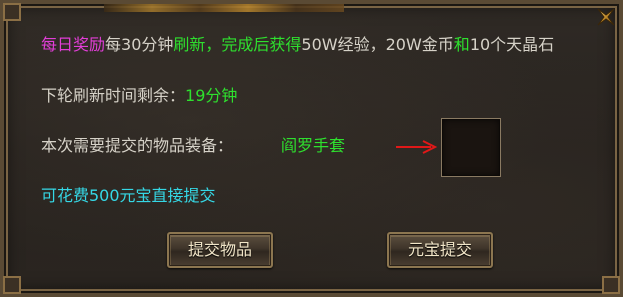 The height and width of the screenshot is (297, 623). I want to click on close-button, so click(606, 17).